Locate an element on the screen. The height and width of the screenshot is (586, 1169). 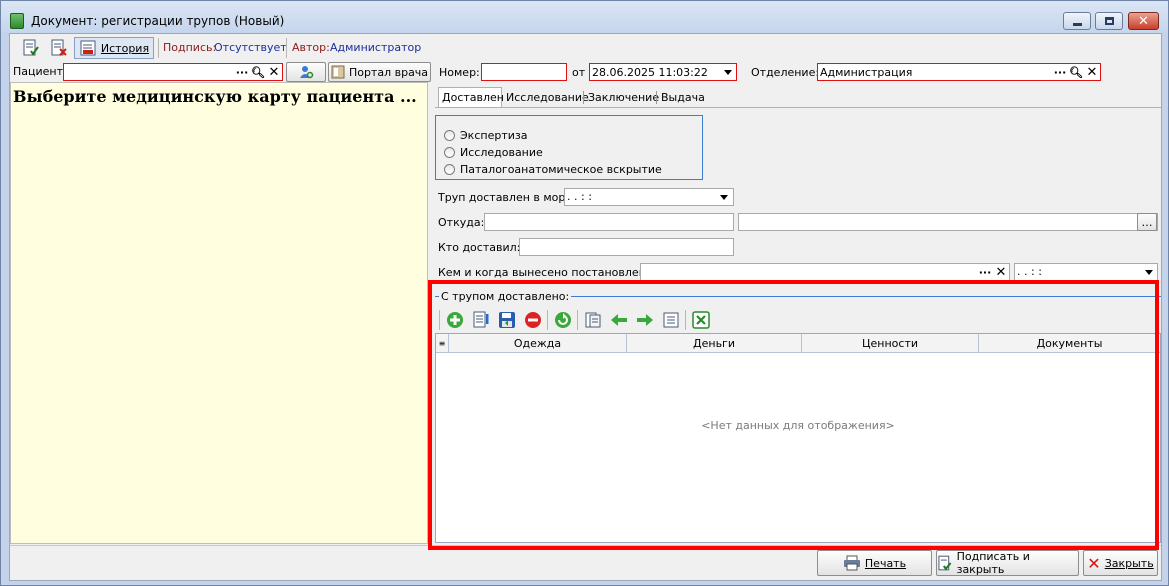
radio-expertise: Экспертиза is located at coordinates (485, 135).